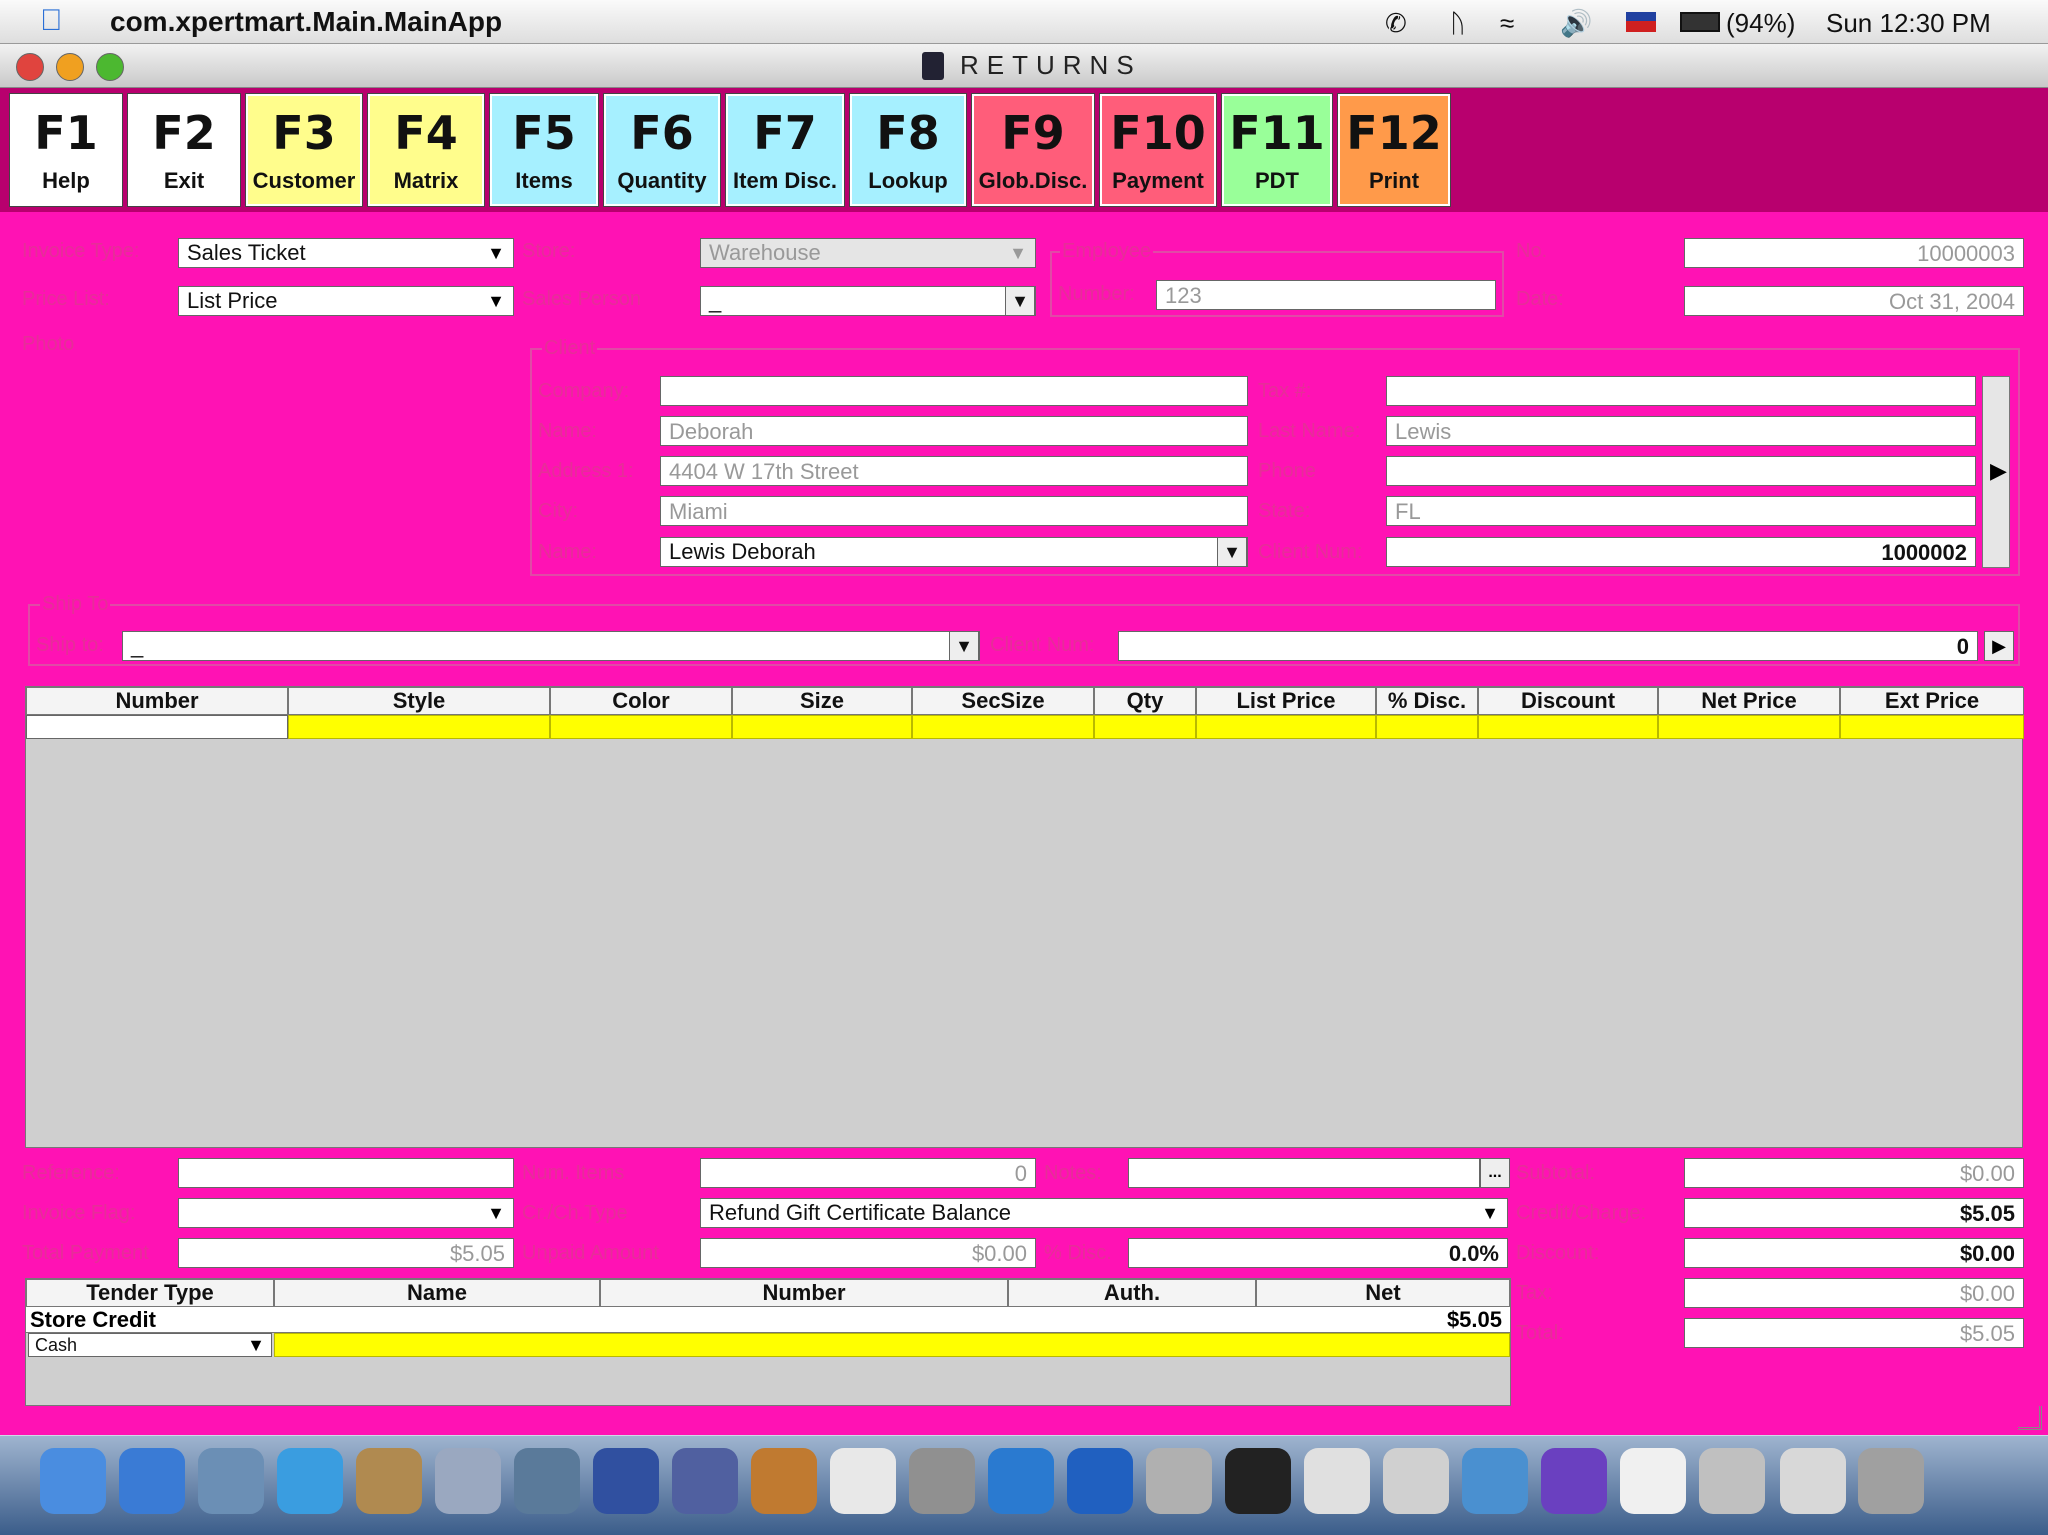 This screenshot has height=1535, width=2048. I want to click on credit-charge-field: $5.05, so click(1854, 1213).